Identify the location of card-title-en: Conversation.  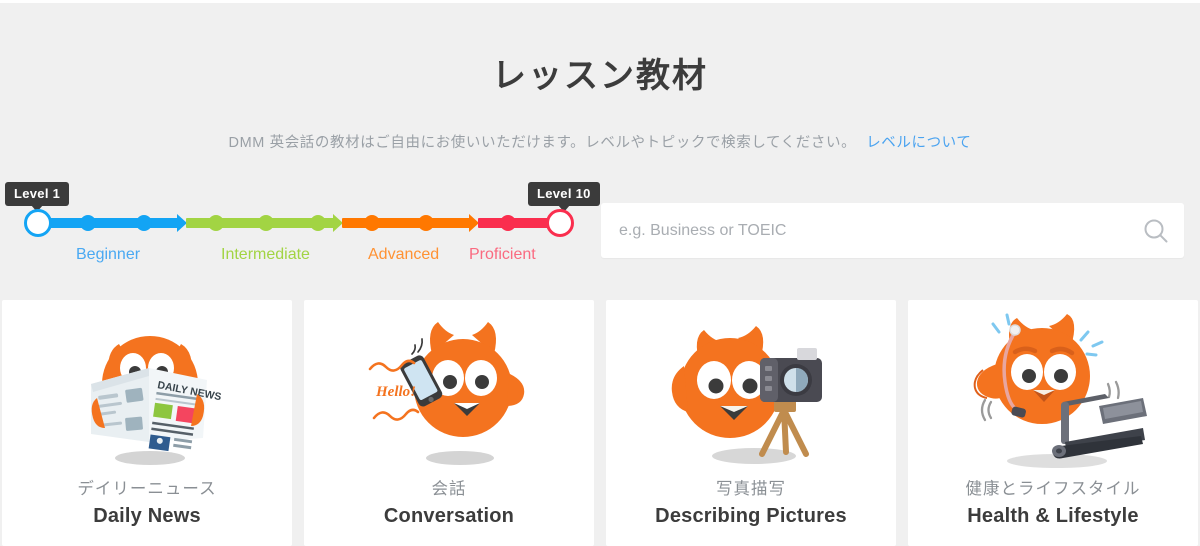
(449, 516).